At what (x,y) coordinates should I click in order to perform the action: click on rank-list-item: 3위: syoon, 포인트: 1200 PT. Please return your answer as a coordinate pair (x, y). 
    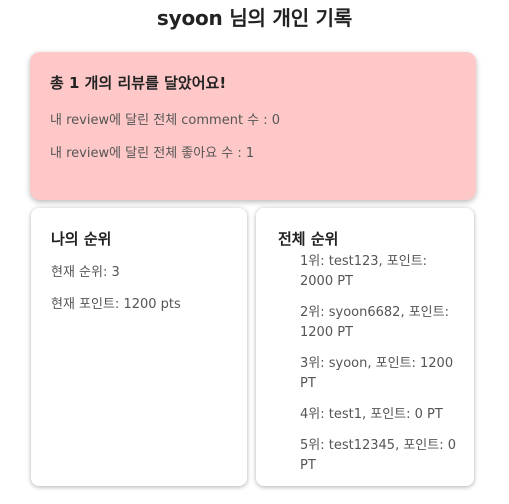
    Looking at the image, I should click on (377, 373).